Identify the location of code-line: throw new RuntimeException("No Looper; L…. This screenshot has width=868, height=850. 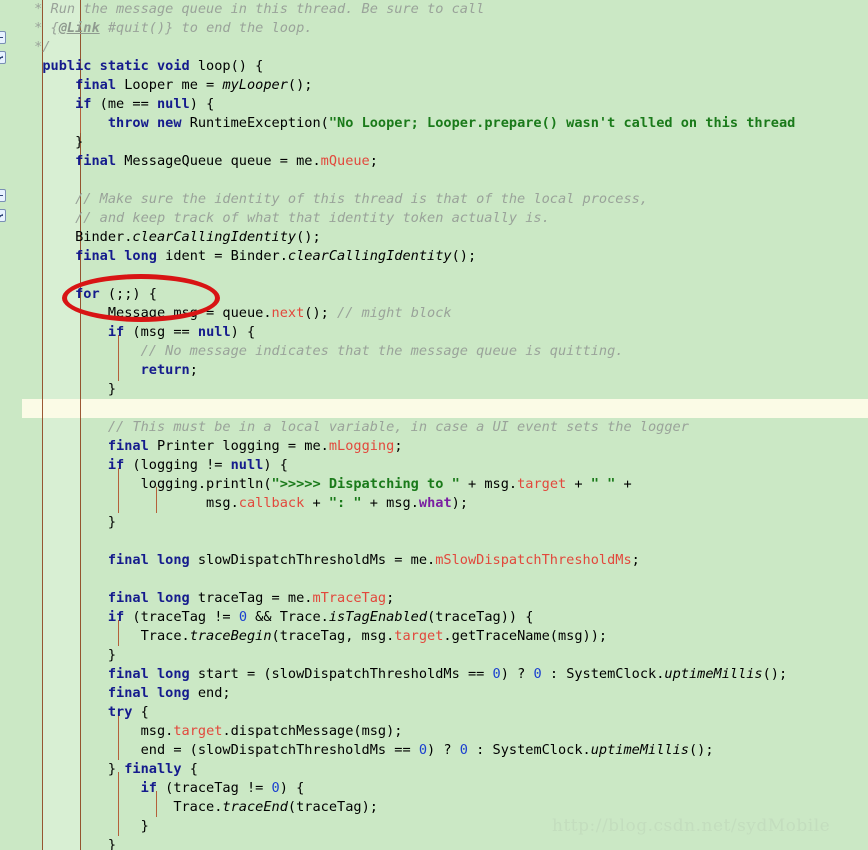
(410, 123).